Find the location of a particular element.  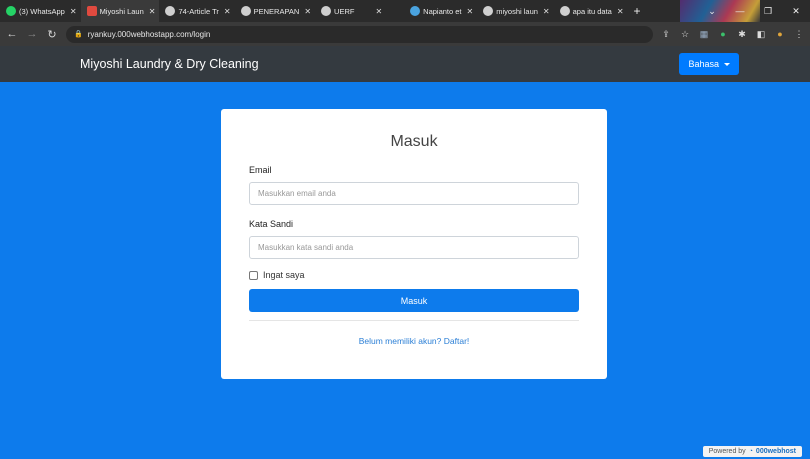

extension-icon: ▦ is located at coordinates (704, 34).